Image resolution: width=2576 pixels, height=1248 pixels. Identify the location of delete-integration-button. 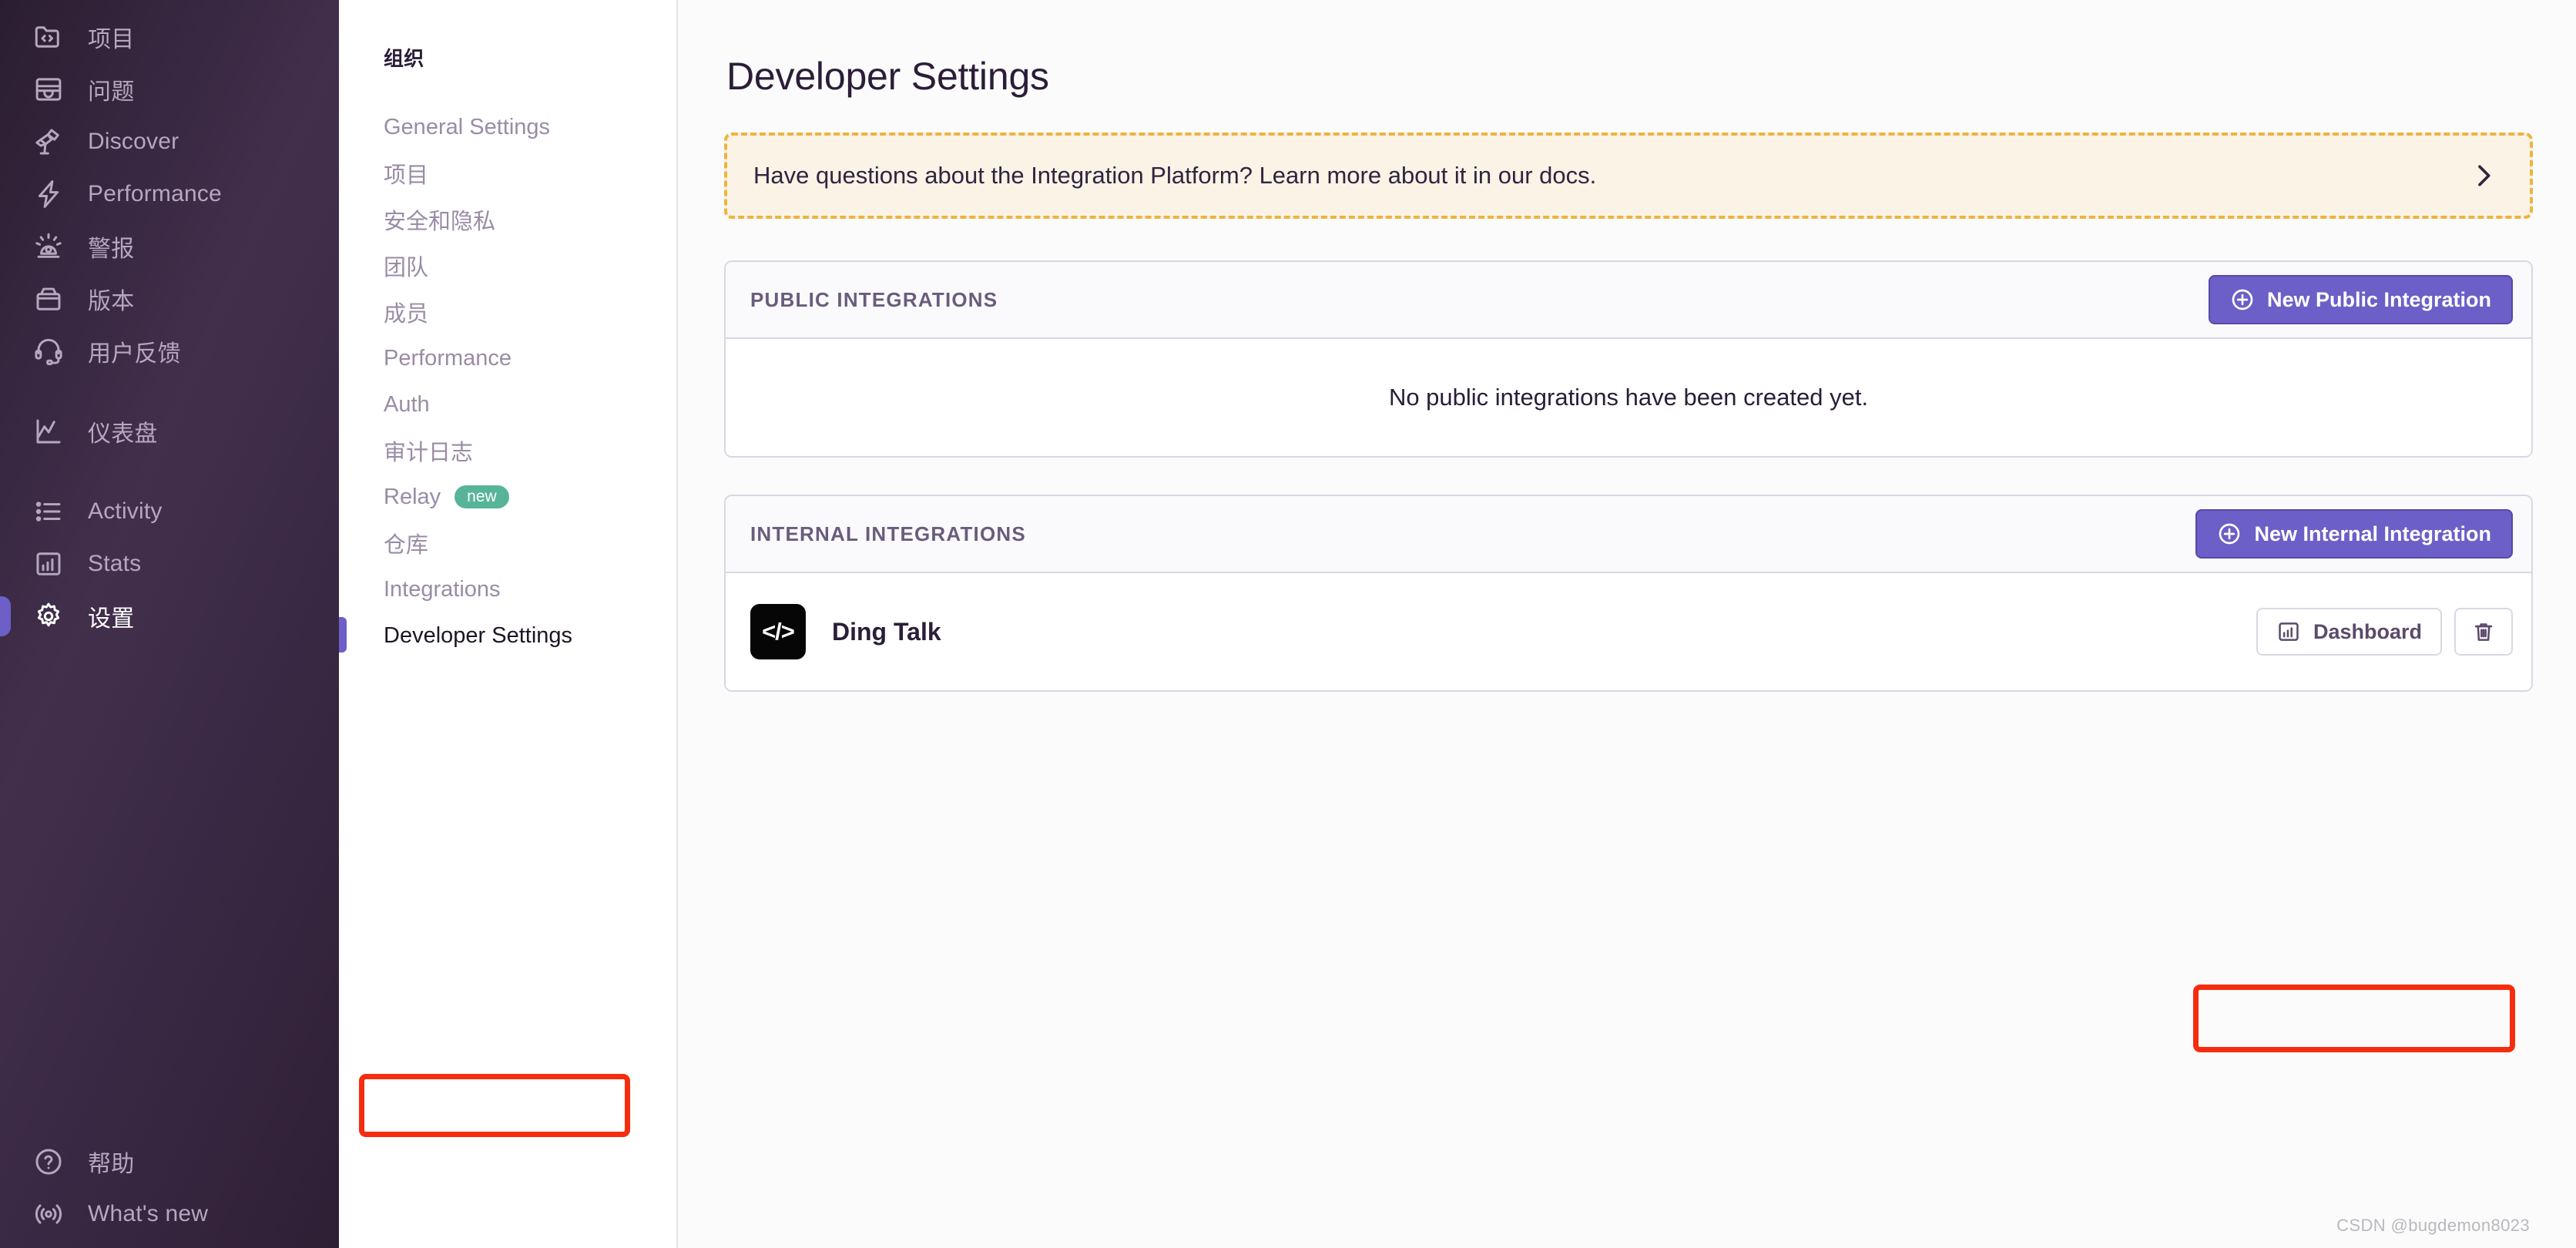
(2483, 632).